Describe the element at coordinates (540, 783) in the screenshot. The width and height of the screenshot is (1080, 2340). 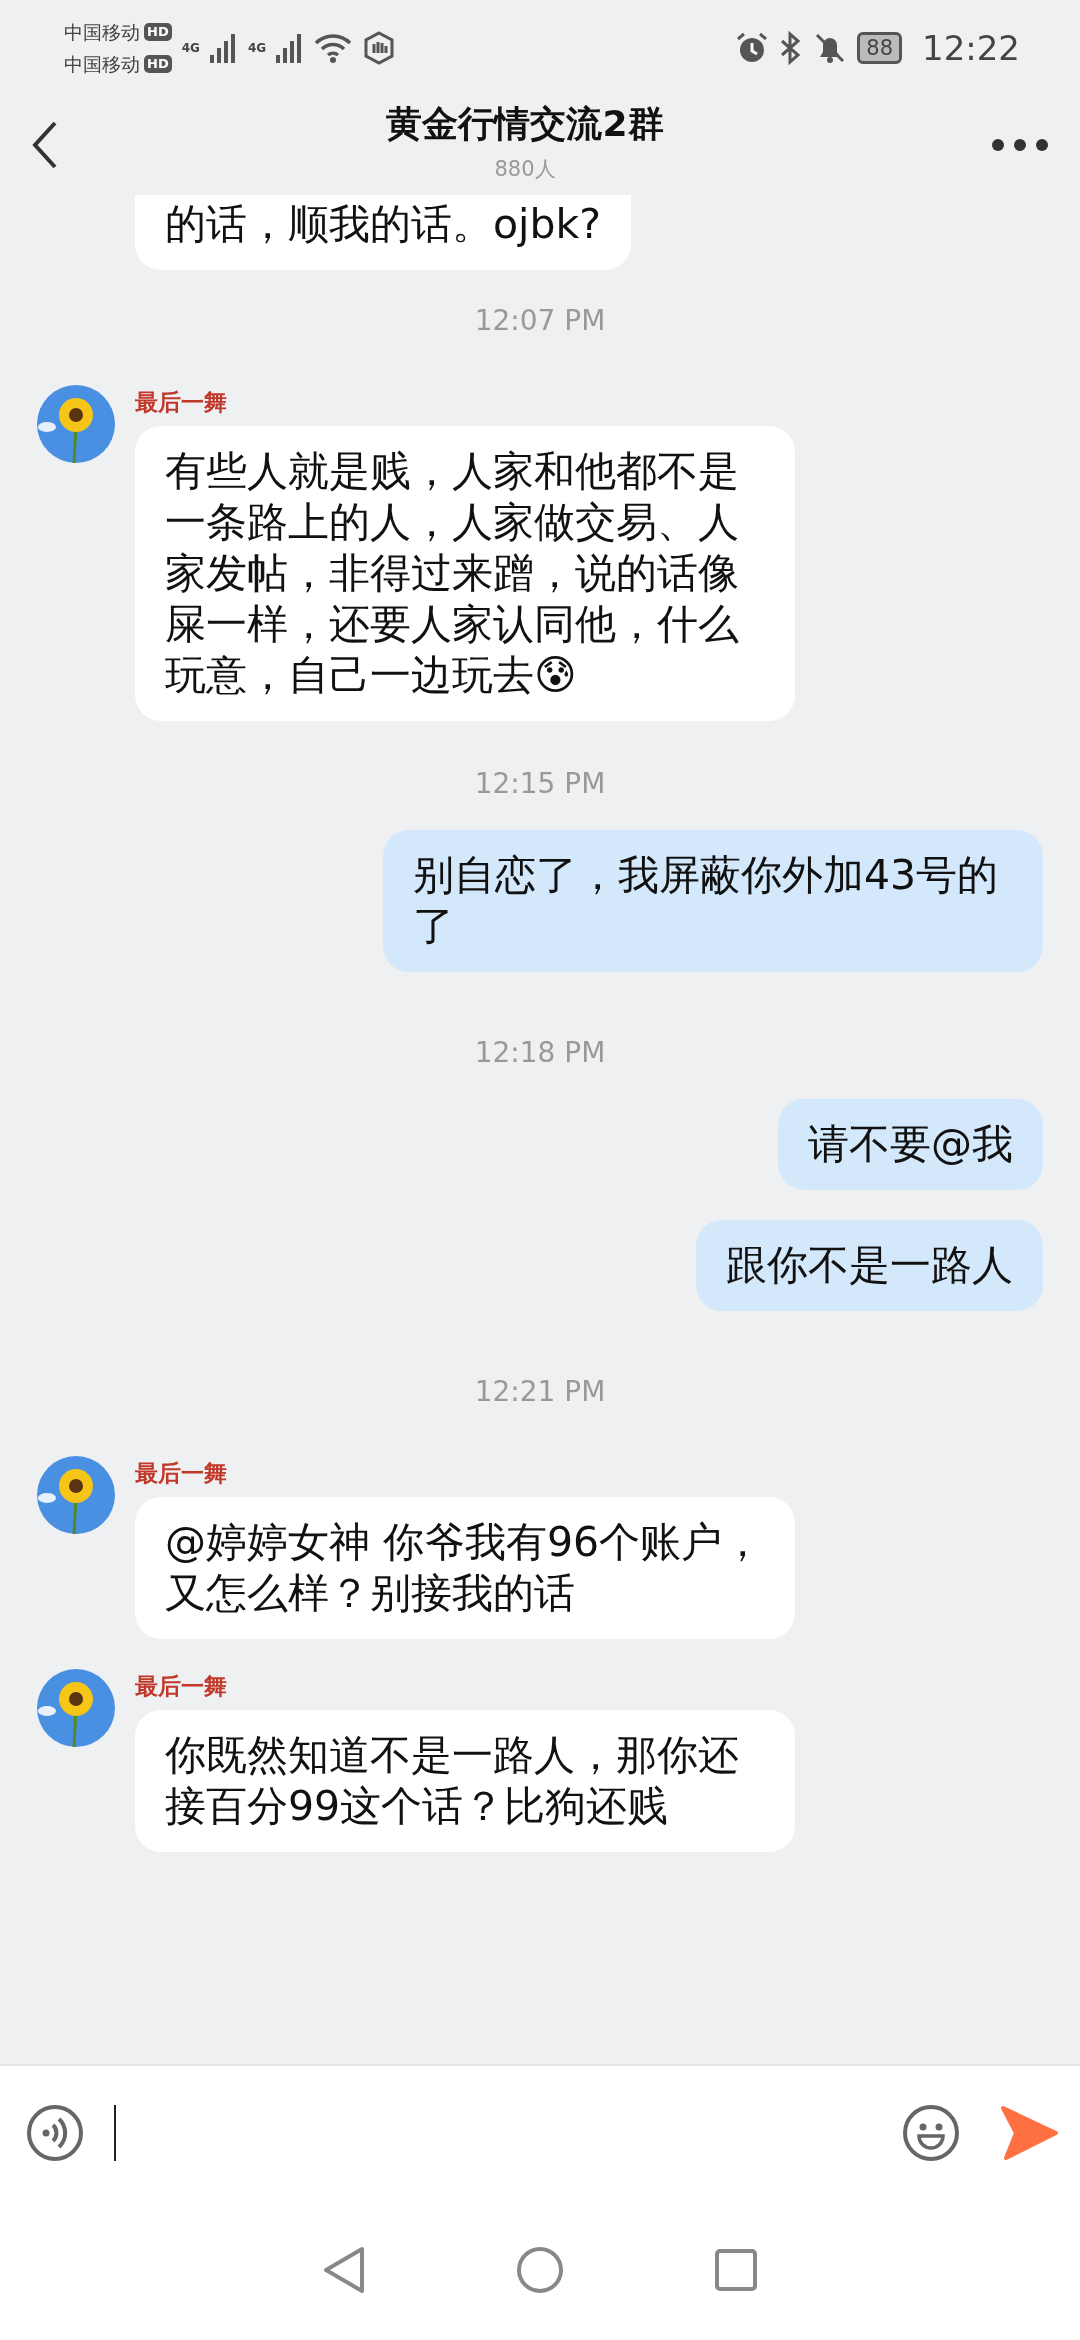
I see `timestamp: 12:15 PM` at that location.